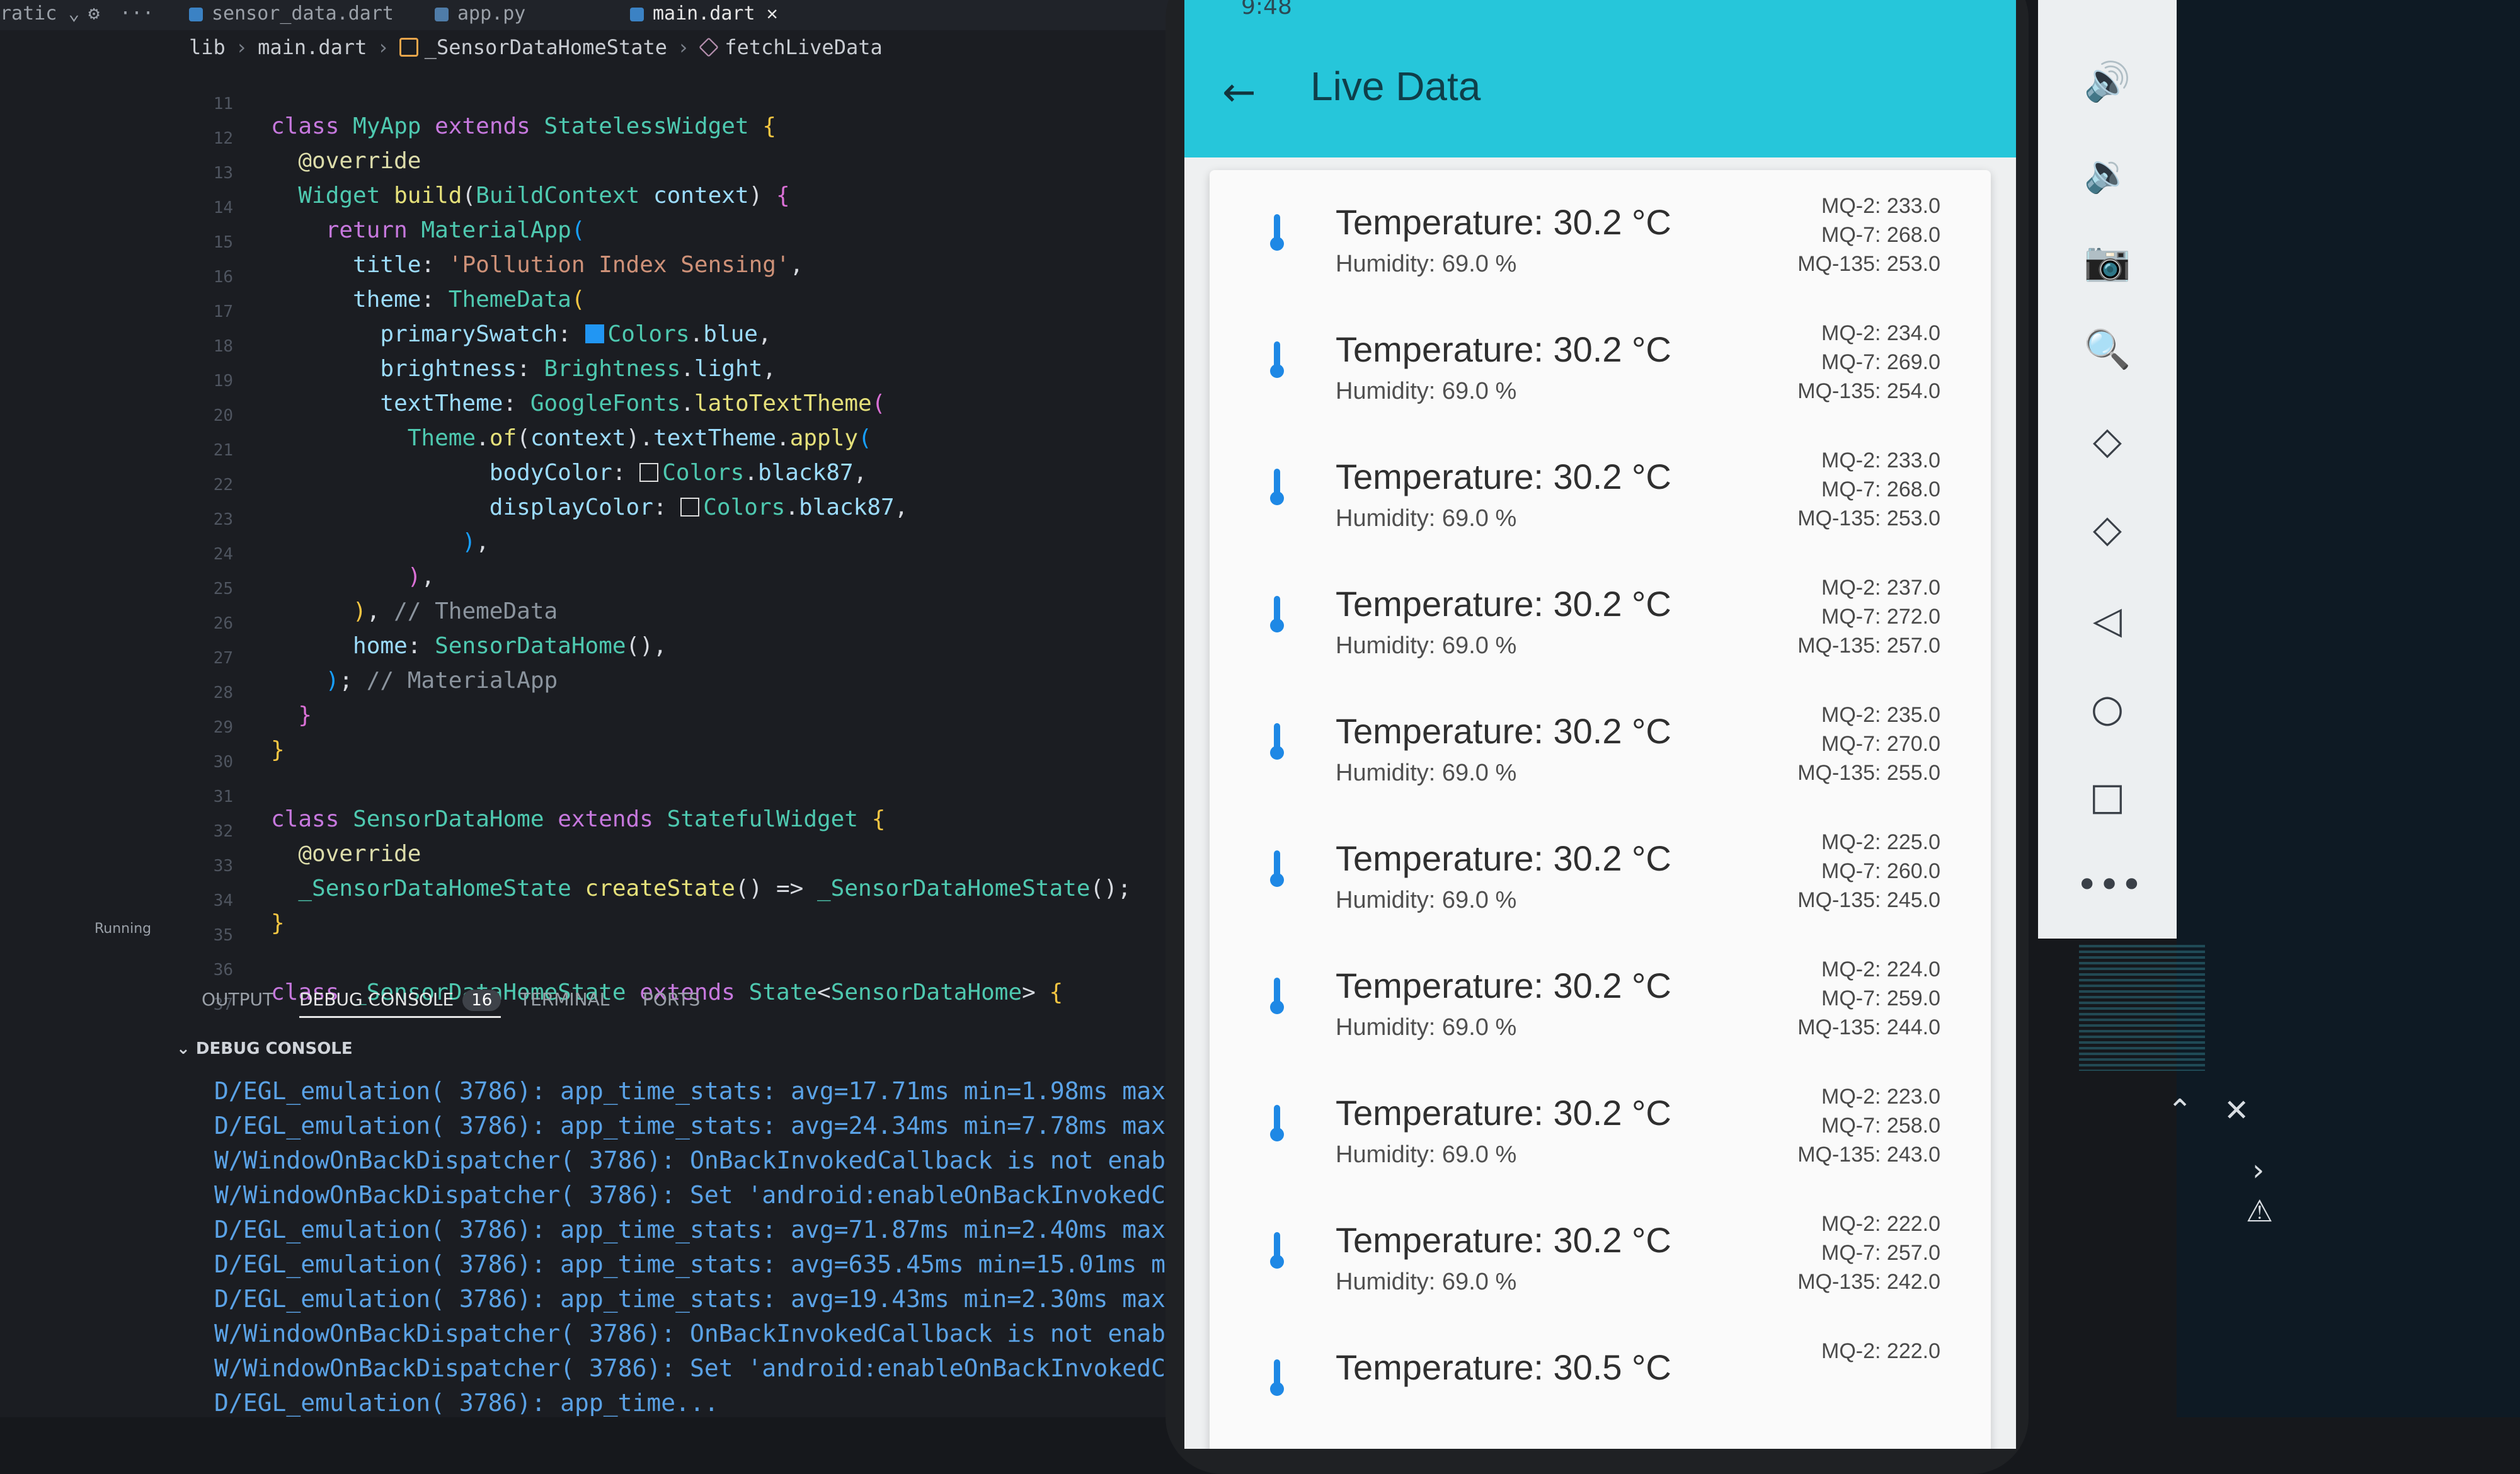 The width and height of the screenshot is (2520, 1474). Describe the element at coordinates (183, 1048) in the screenshot. I see `chevron-down-icon: ⌄` at that location.